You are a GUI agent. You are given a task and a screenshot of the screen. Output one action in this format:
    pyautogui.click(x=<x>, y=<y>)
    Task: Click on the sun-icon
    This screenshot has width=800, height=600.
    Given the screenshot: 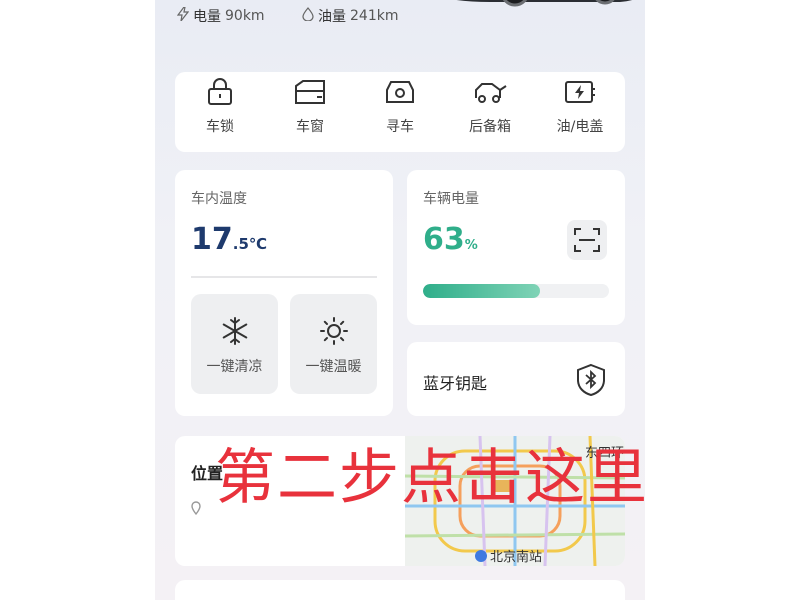 What is the action you would take?
    pyautogui.click(x=333, y=331)
    